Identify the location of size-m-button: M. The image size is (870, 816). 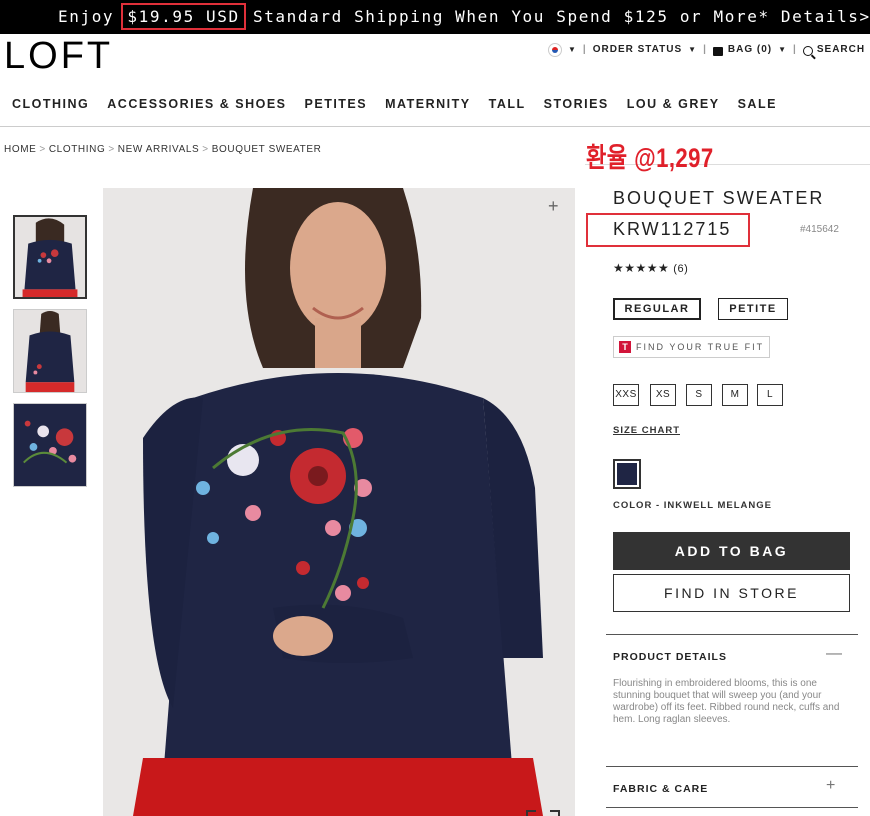
(735, 395).